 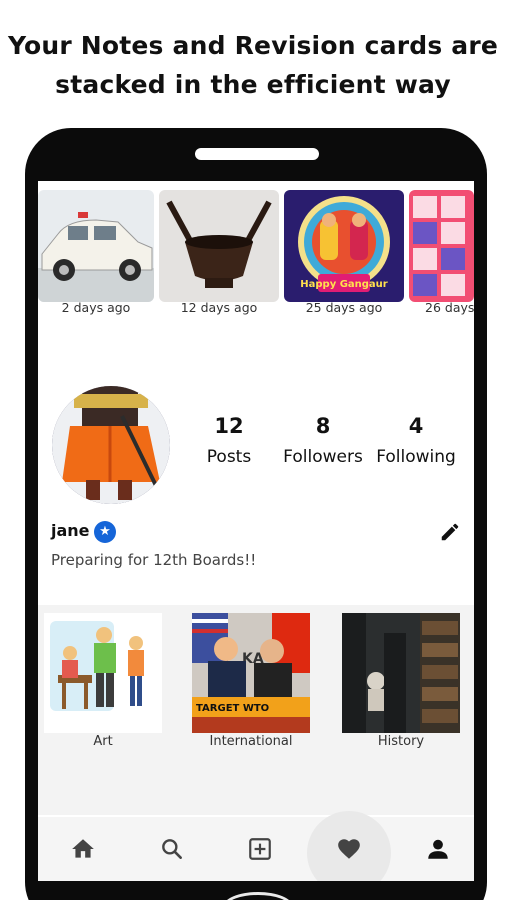 I want to click on note-card-history, so click(x=401, y=673).